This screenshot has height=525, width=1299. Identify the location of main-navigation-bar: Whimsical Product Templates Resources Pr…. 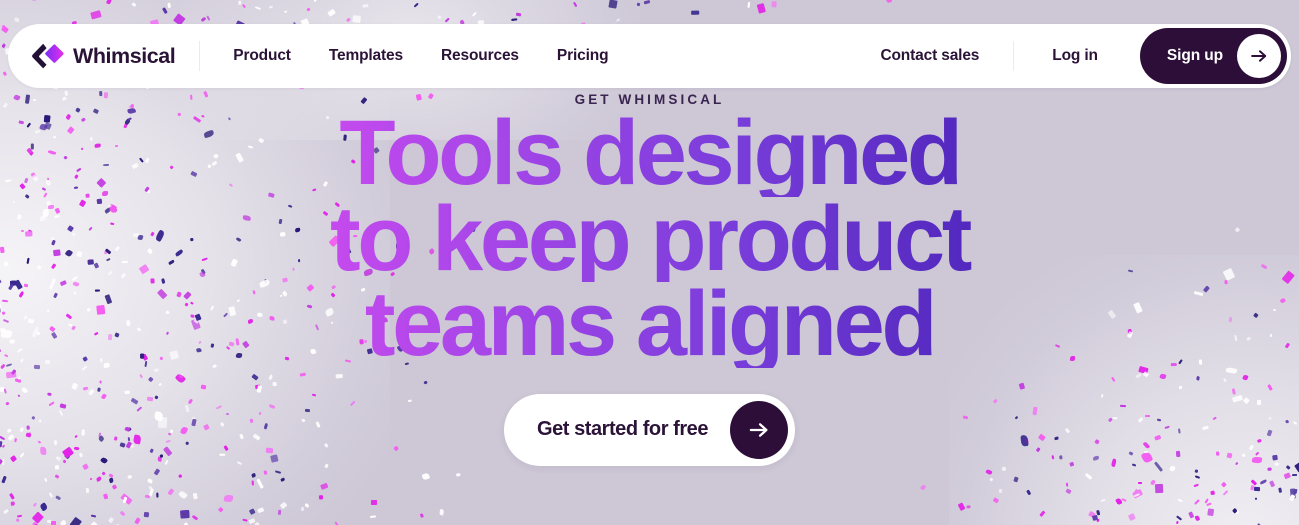
(649, 56).